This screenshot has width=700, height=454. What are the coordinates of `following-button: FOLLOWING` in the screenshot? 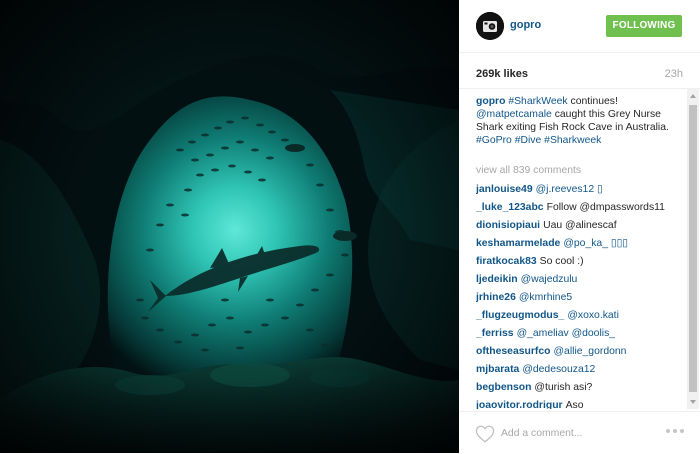 It's located at (644, 26).